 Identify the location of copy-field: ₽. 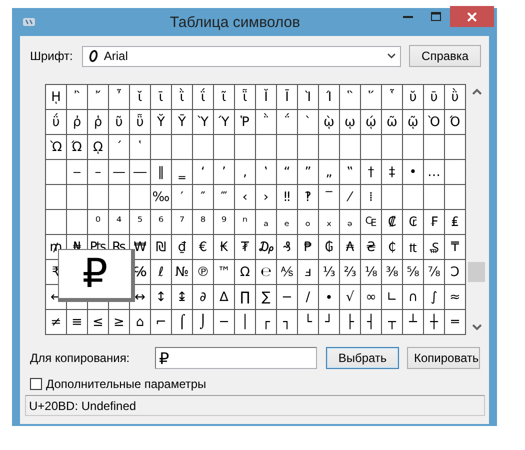
(236, 358).